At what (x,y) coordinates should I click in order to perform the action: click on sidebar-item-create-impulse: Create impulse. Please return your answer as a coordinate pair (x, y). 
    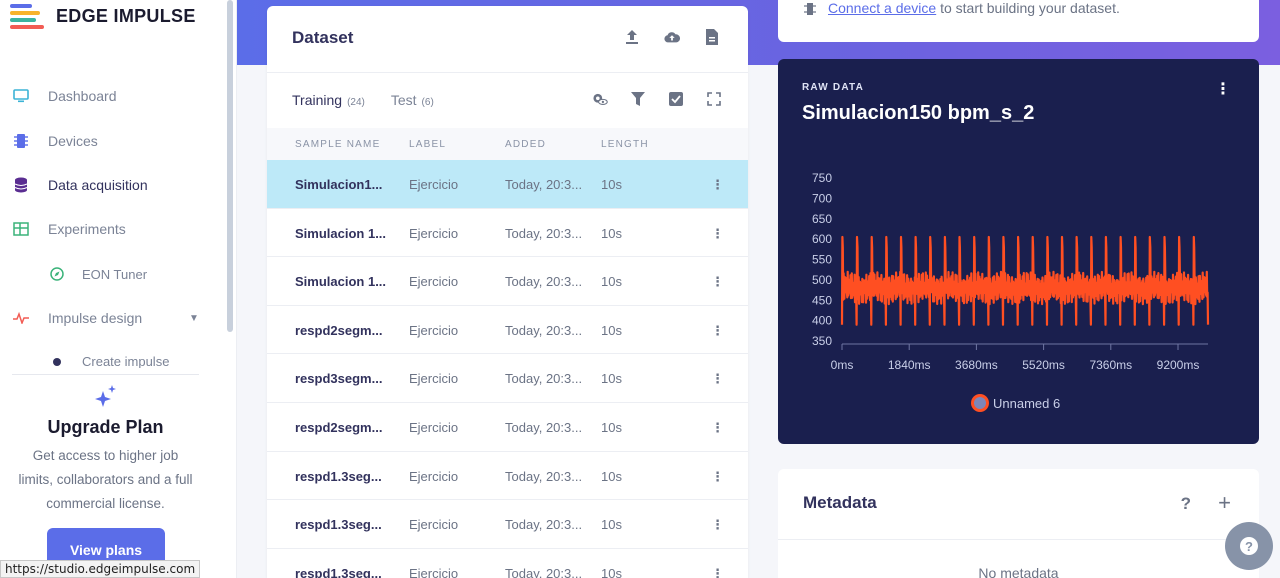
    Looking at the image, I should click on (108, 361).